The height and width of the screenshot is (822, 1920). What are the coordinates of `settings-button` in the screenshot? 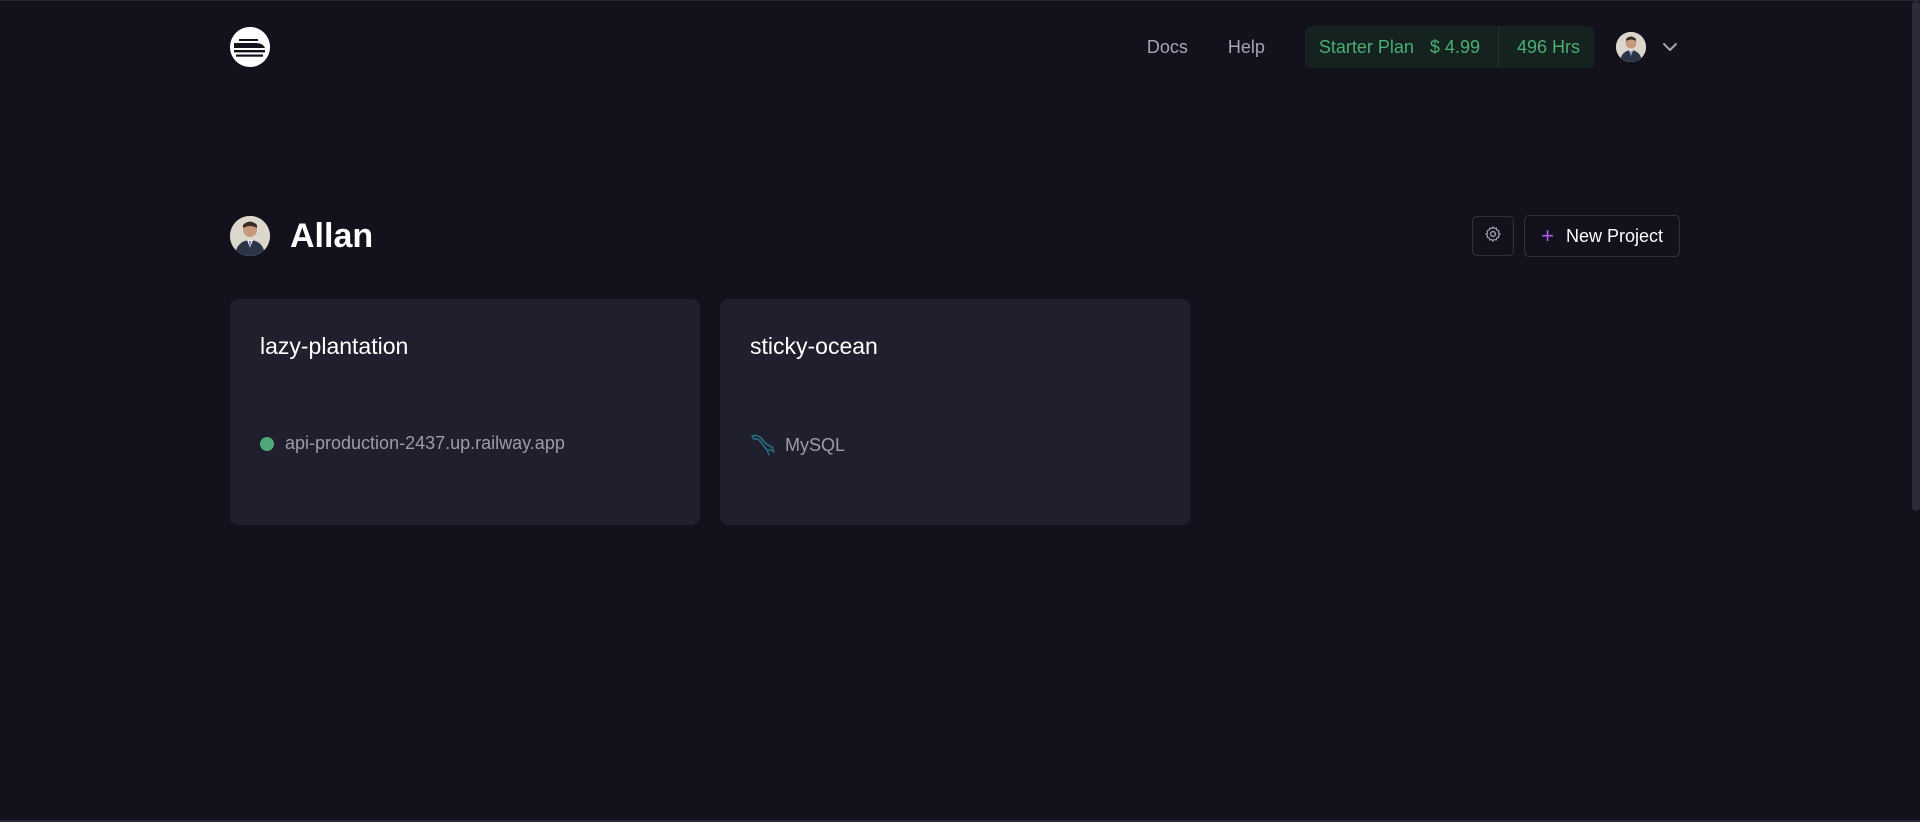 It's located at (1493, 236).